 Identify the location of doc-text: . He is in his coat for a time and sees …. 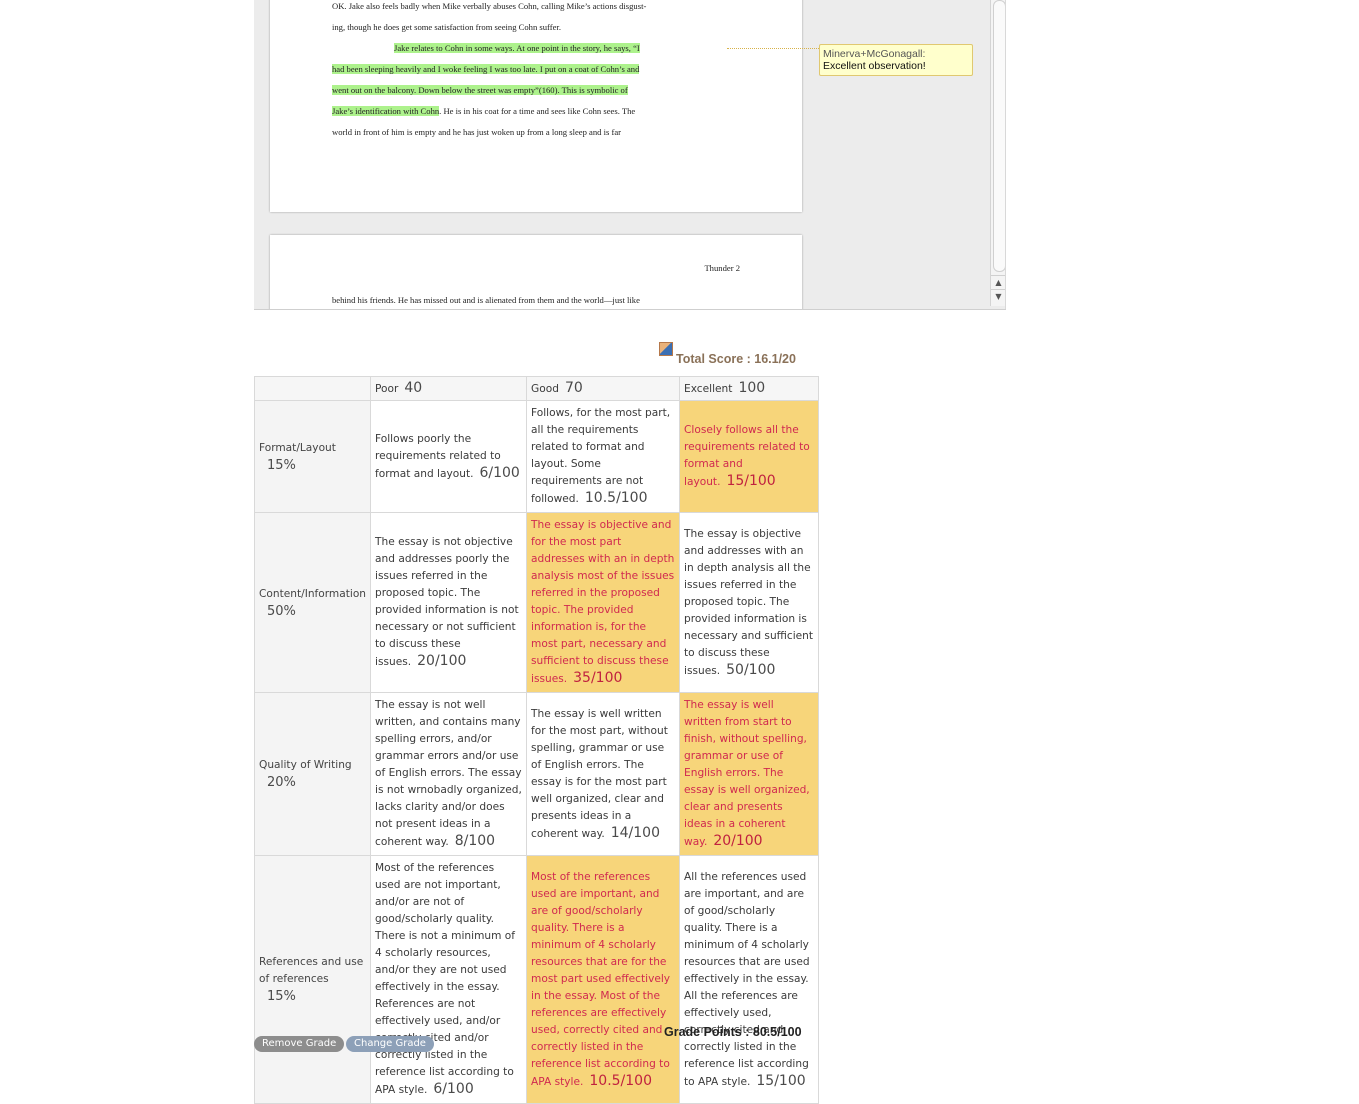
(537, 111).